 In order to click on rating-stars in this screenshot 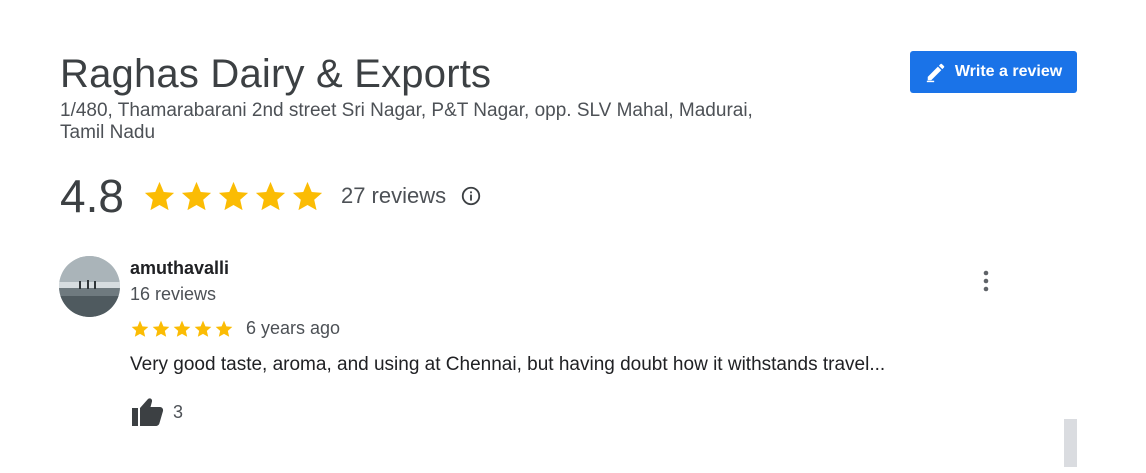, I will do `click(233, 196)`.